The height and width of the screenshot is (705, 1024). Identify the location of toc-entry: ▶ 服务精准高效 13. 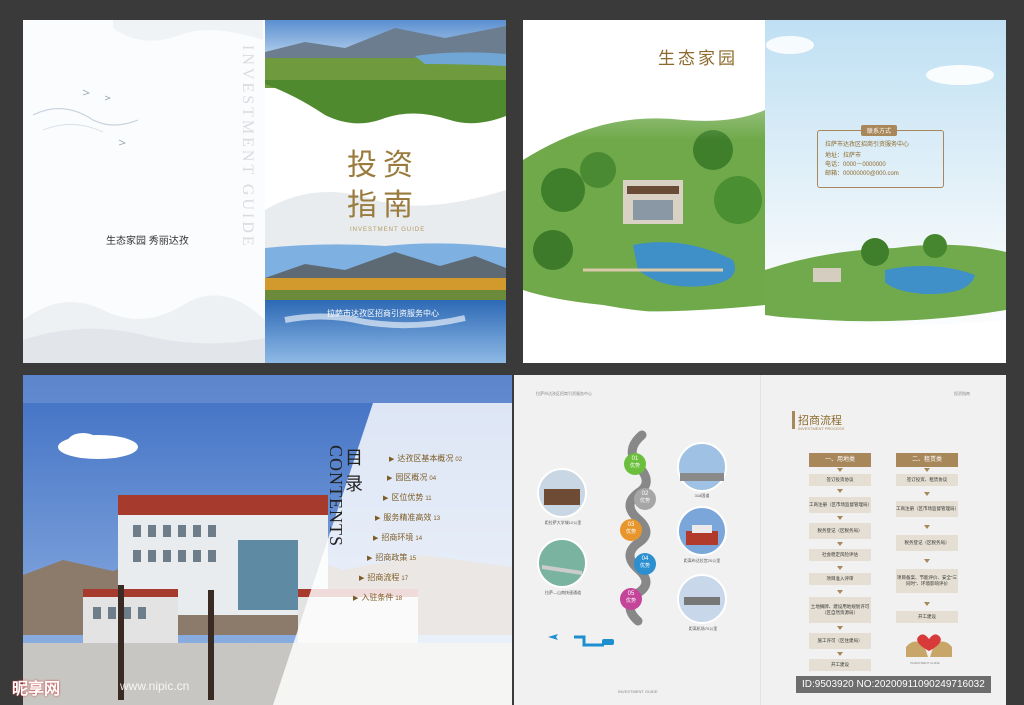
(407, 517).